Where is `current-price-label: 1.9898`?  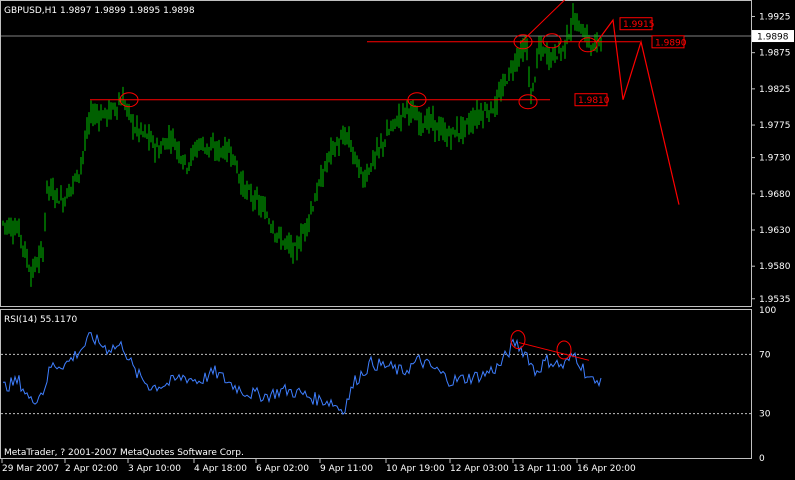
current-price-label: 1.9898 is located at coordinates (773, 38).